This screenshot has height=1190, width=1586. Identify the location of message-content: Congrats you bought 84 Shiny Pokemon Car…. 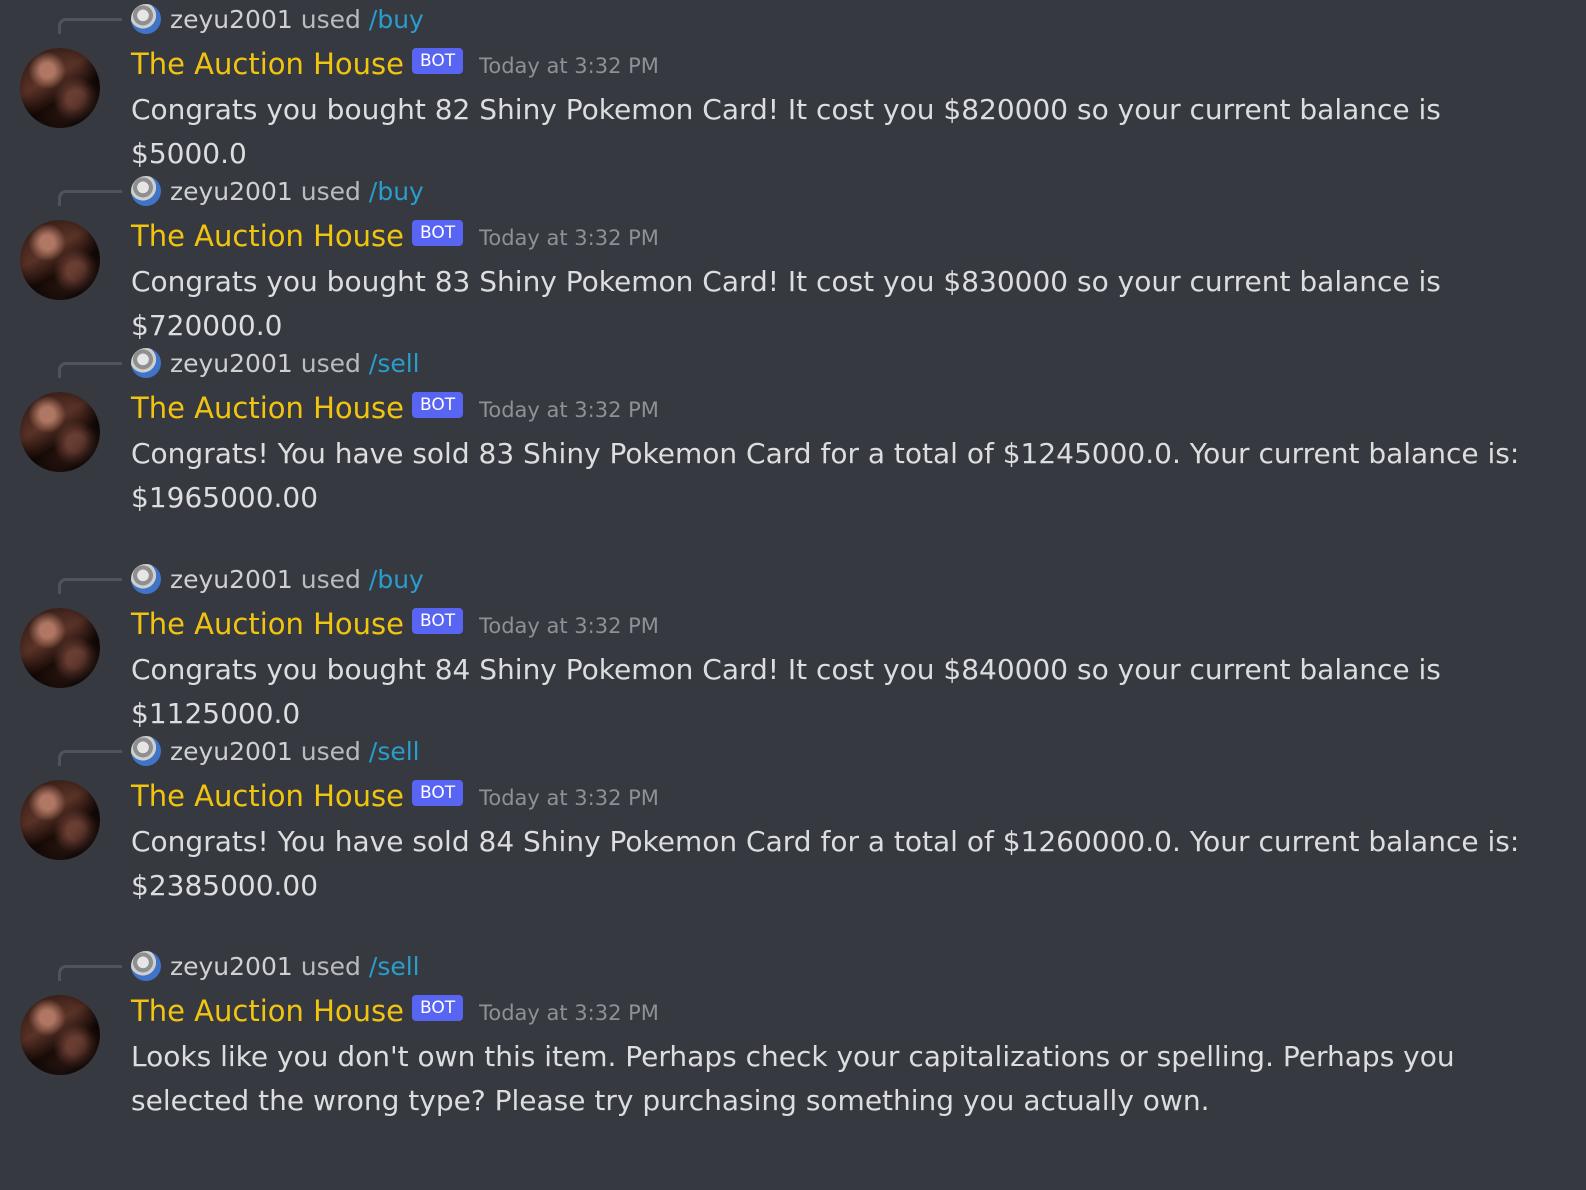
(786, 691).